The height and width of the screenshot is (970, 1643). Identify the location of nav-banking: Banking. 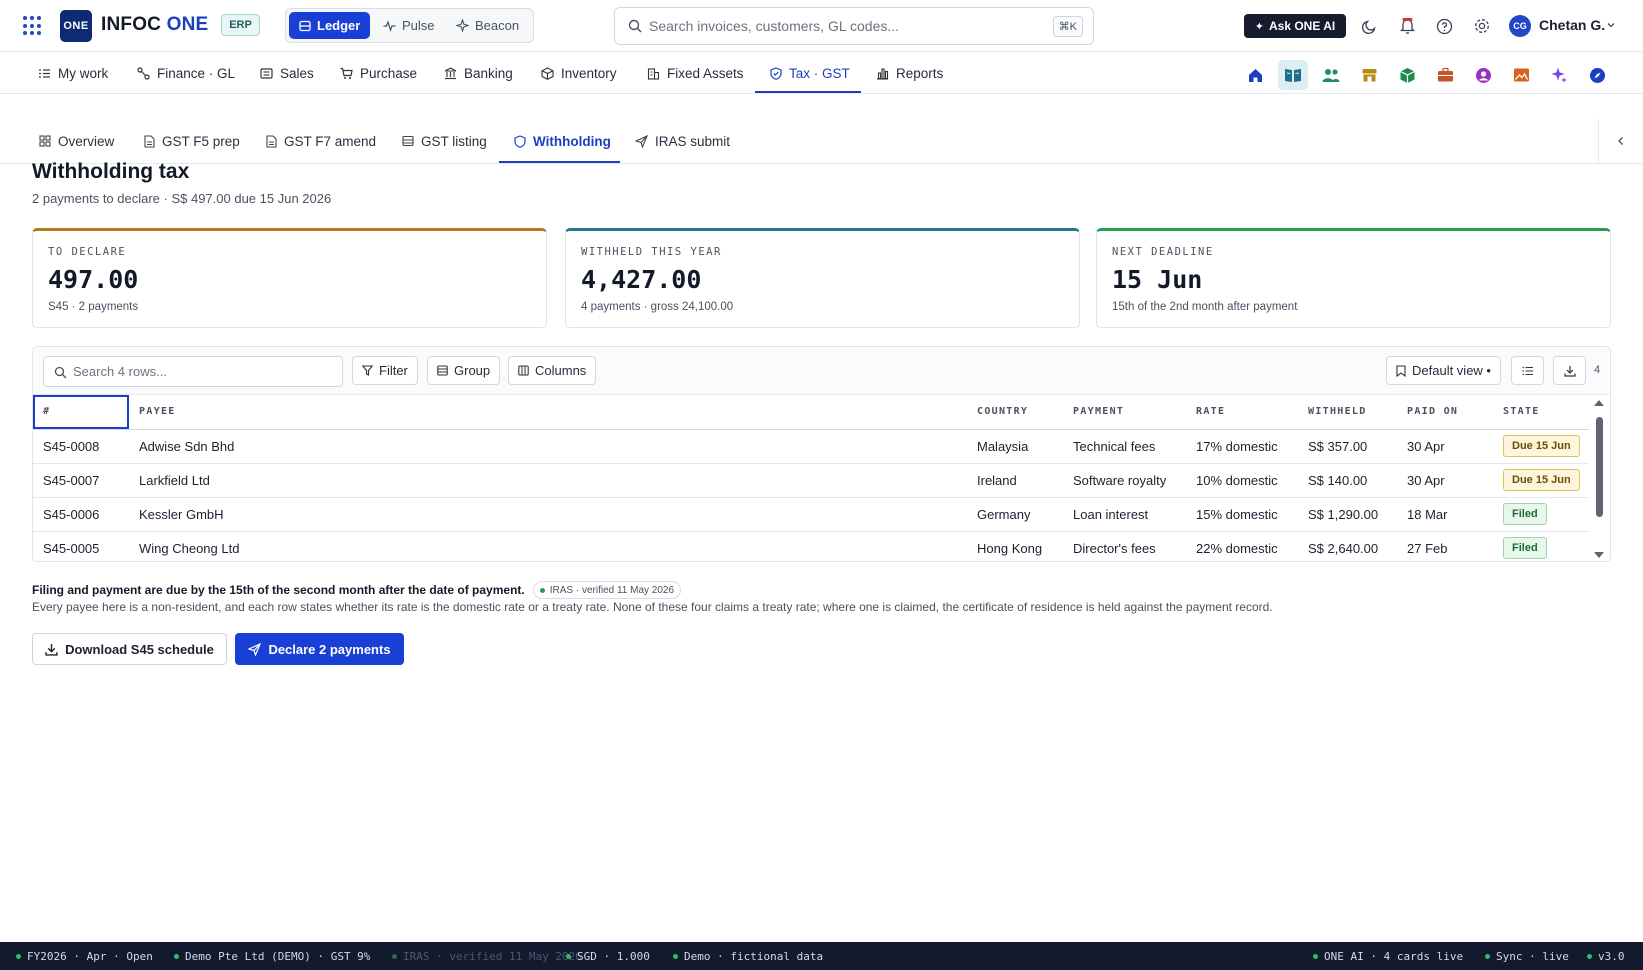
(478, 73).